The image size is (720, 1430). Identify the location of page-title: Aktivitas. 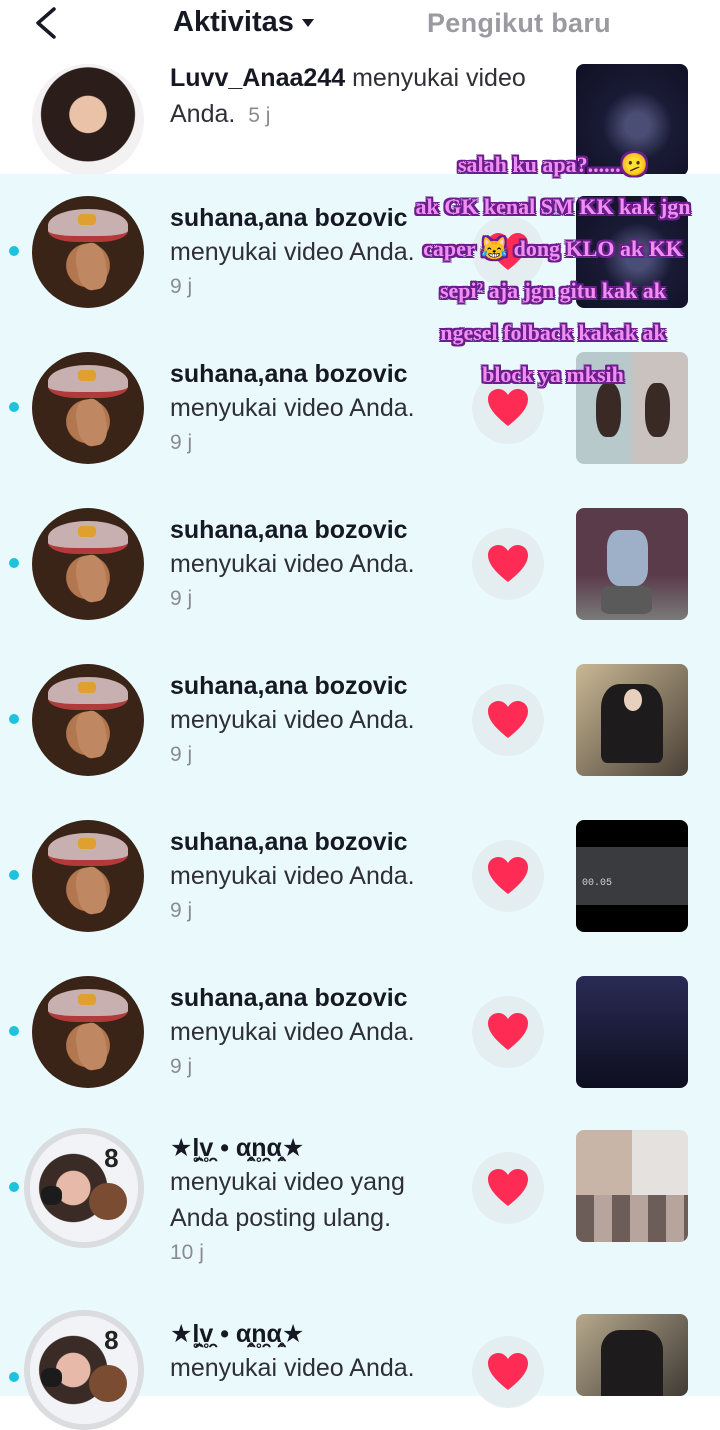
(233, 21).